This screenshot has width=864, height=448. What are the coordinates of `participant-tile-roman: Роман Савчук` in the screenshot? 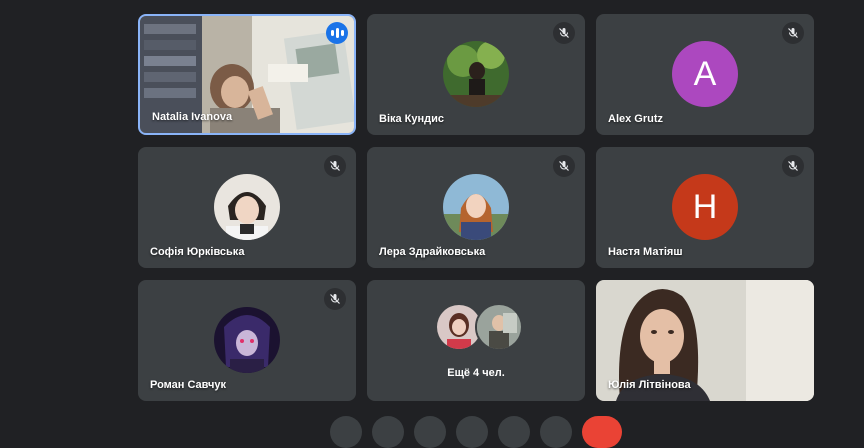 It's located at (247, 340).